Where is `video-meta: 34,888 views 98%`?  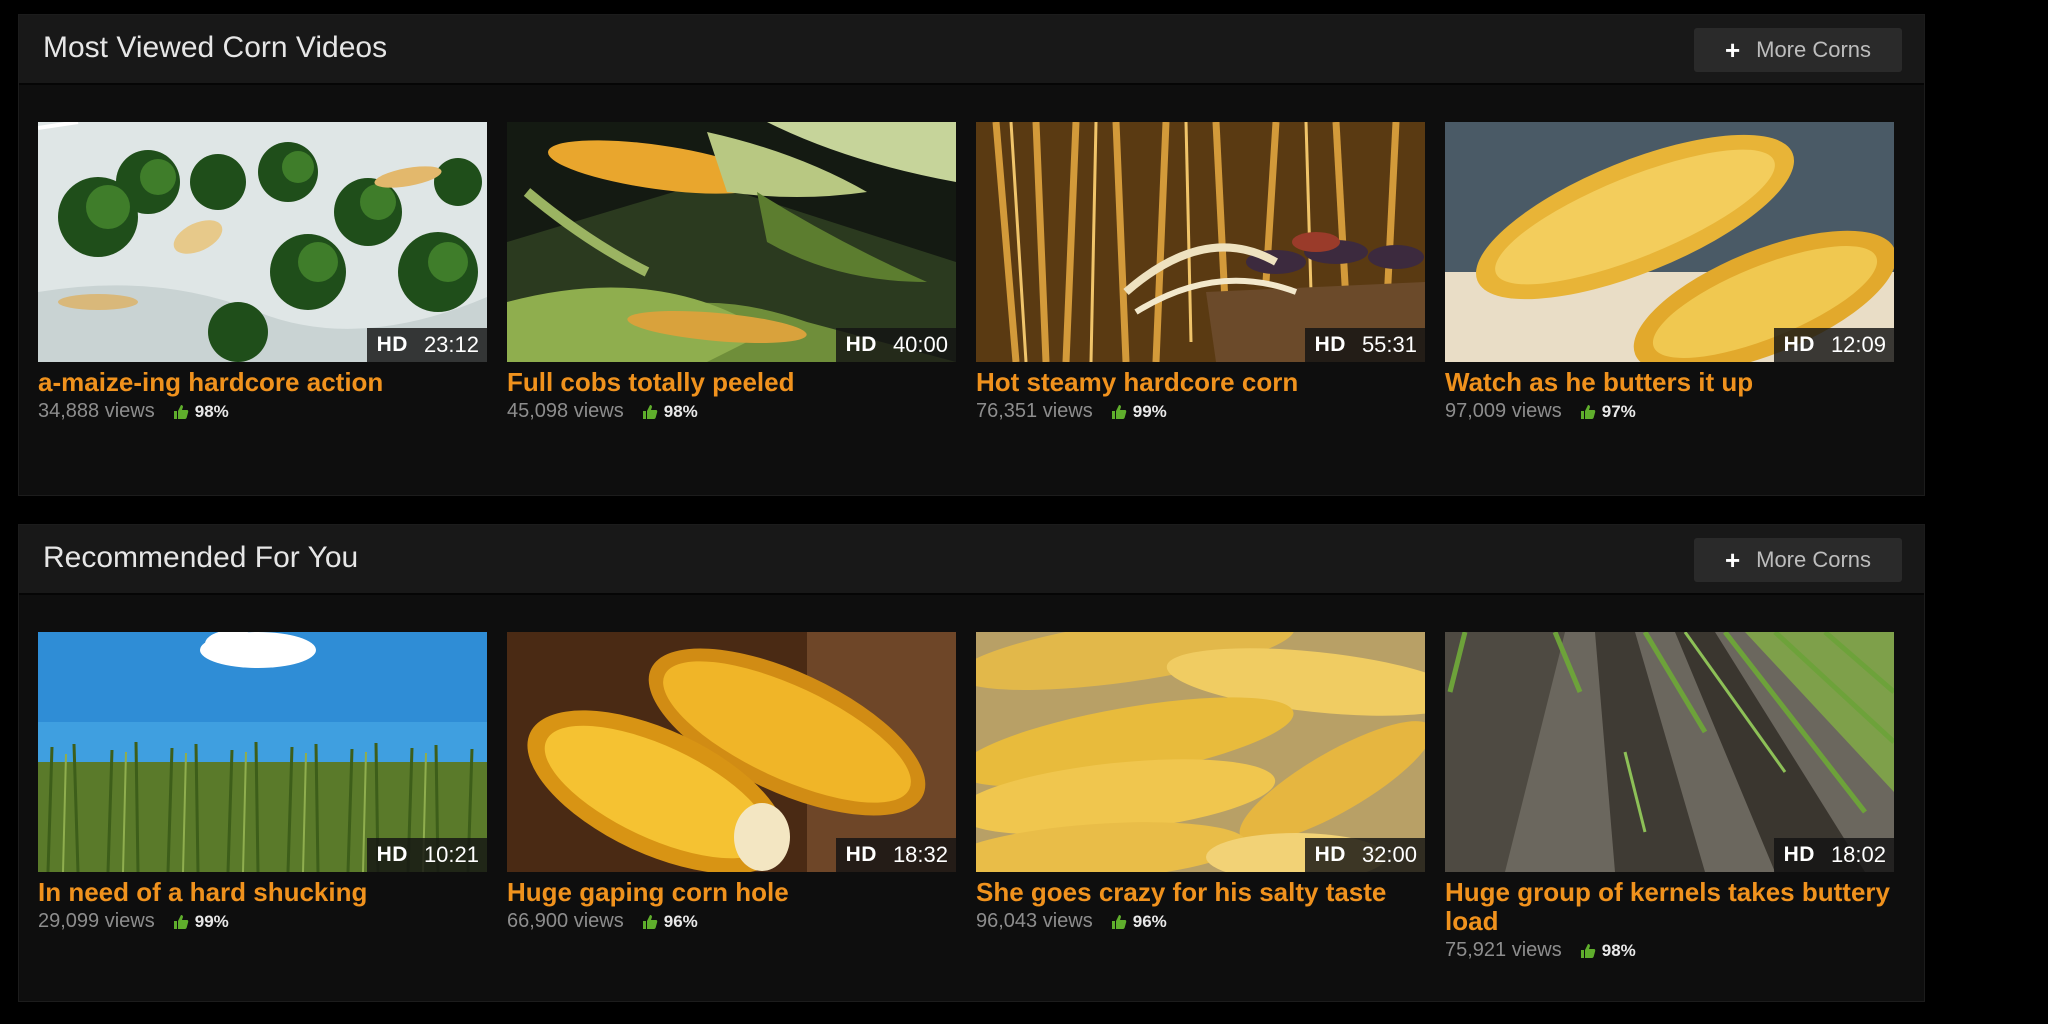
video-meta: 34,888 views 98% is located at coordinates (262, 411).